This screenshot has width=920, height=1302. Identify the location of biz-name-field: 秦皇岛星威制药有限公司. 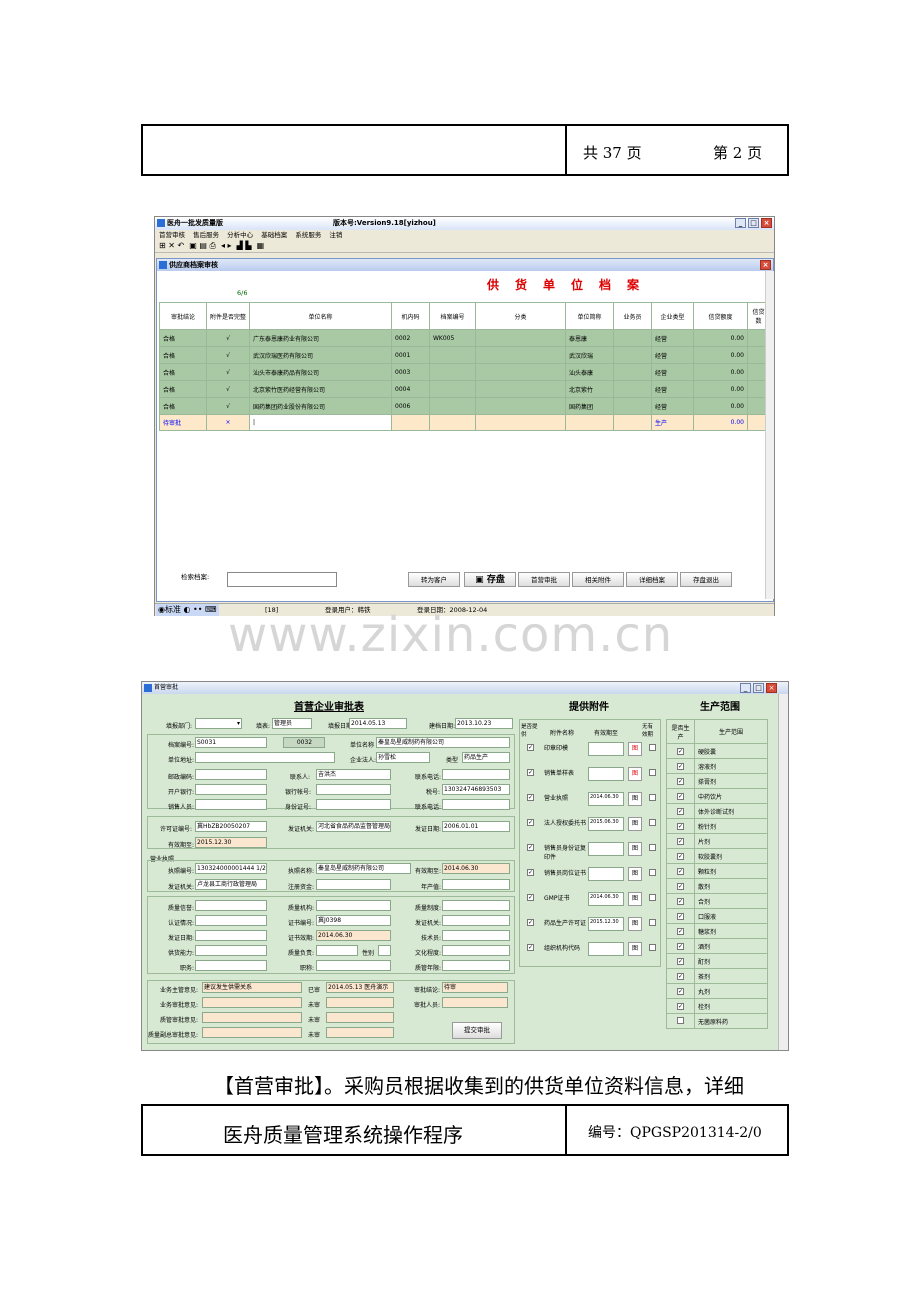
(363, 868).